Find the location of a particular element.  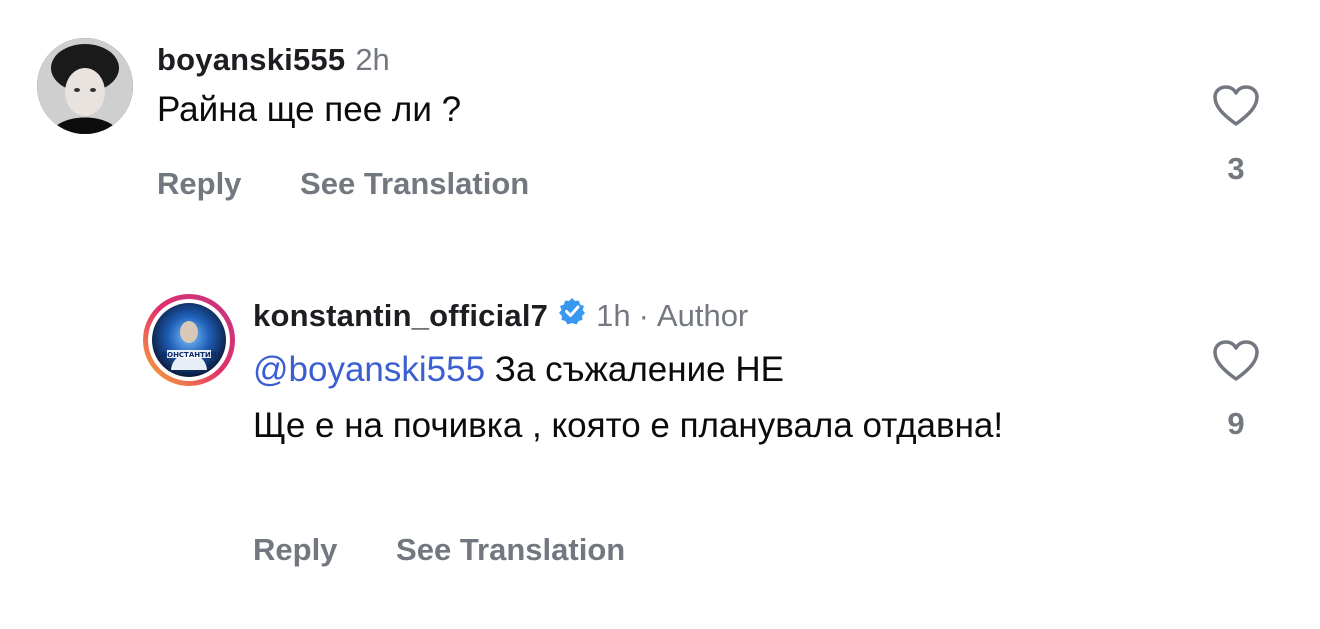

avatar-konstantin-official7: КОНСТАНТИН is located at coordinates (189, 340).